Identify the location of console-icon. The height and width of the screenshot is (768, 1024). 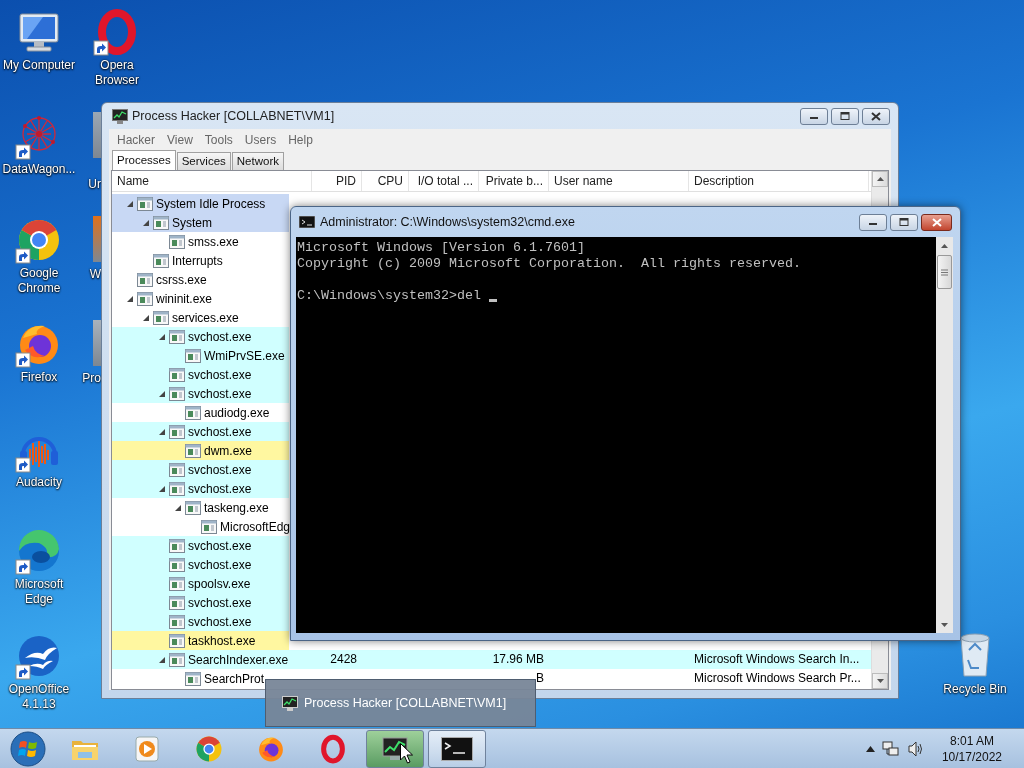
(457, 748).